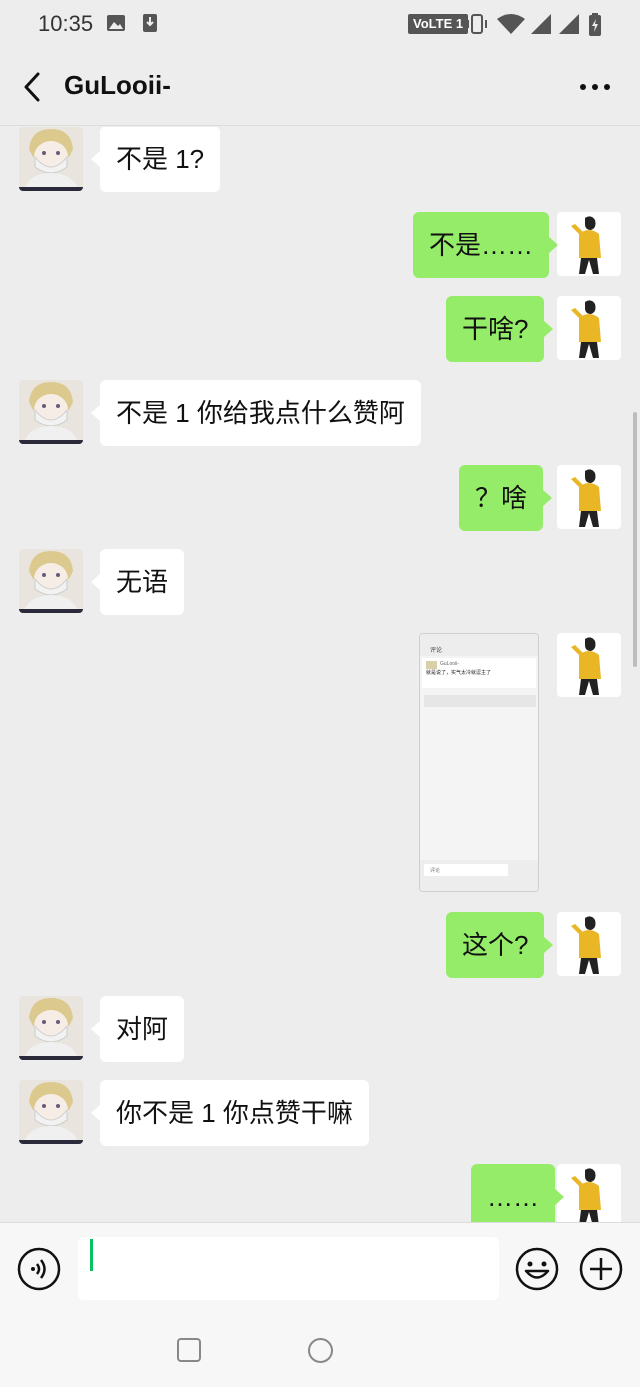  Describe the element at coordinates (256, 413) in the screenshot. I see `message-bubble-received: 不是 1 你给我点什么赞阿` at that location.